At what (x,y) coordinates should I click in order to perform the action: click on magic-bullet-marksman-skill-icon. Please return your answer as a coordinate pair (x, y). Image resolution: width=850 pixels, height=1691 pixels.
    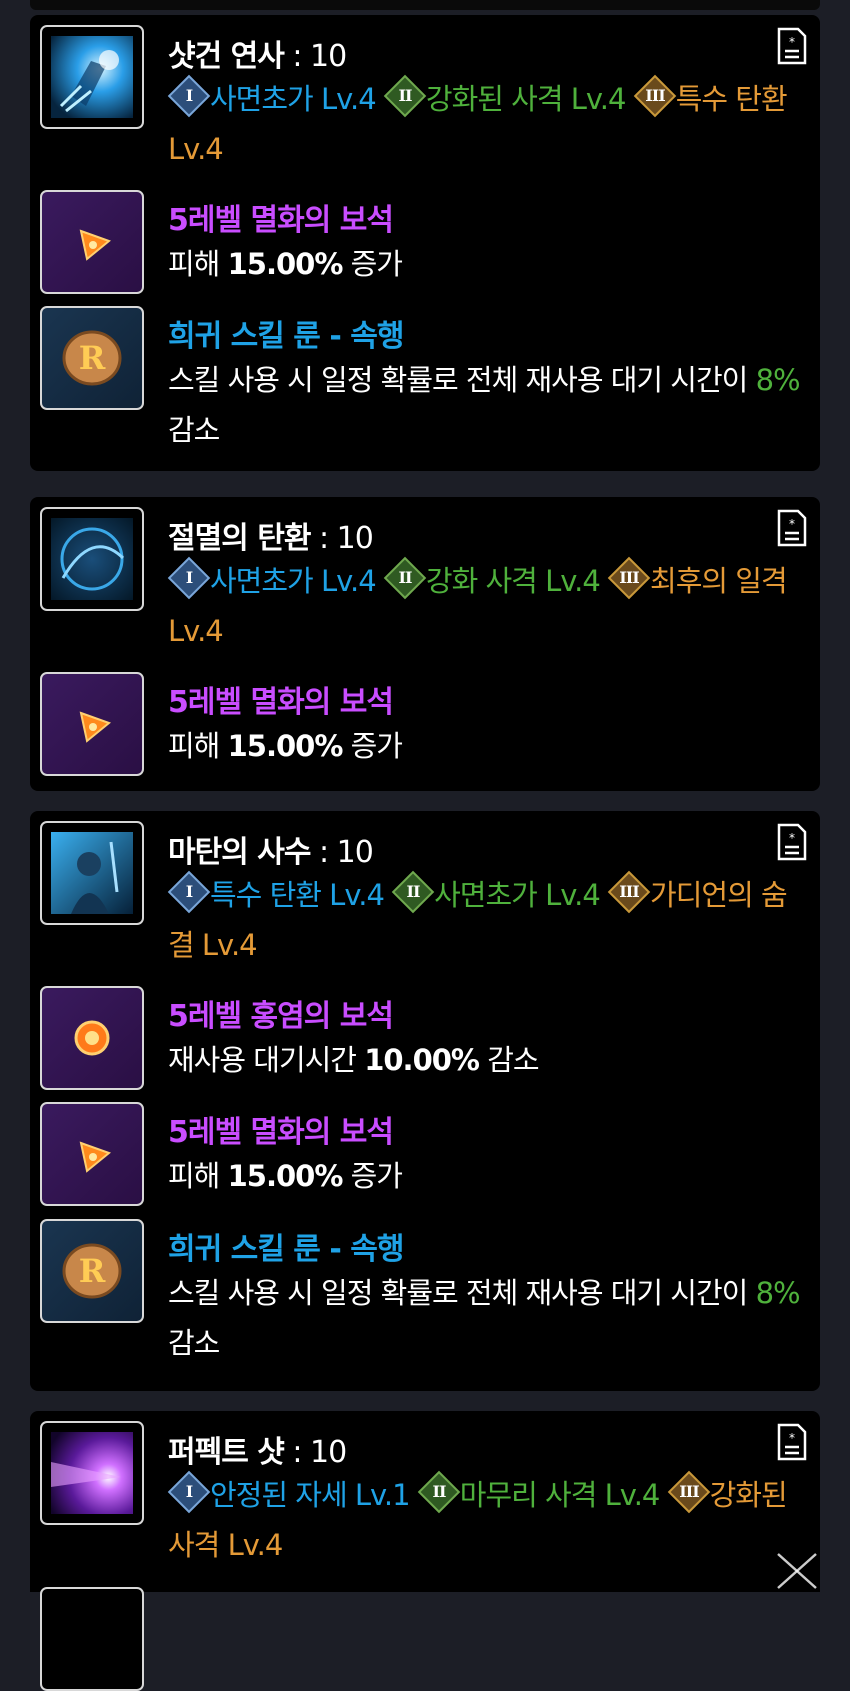
    Looking at the image, I should click on (92, 873).